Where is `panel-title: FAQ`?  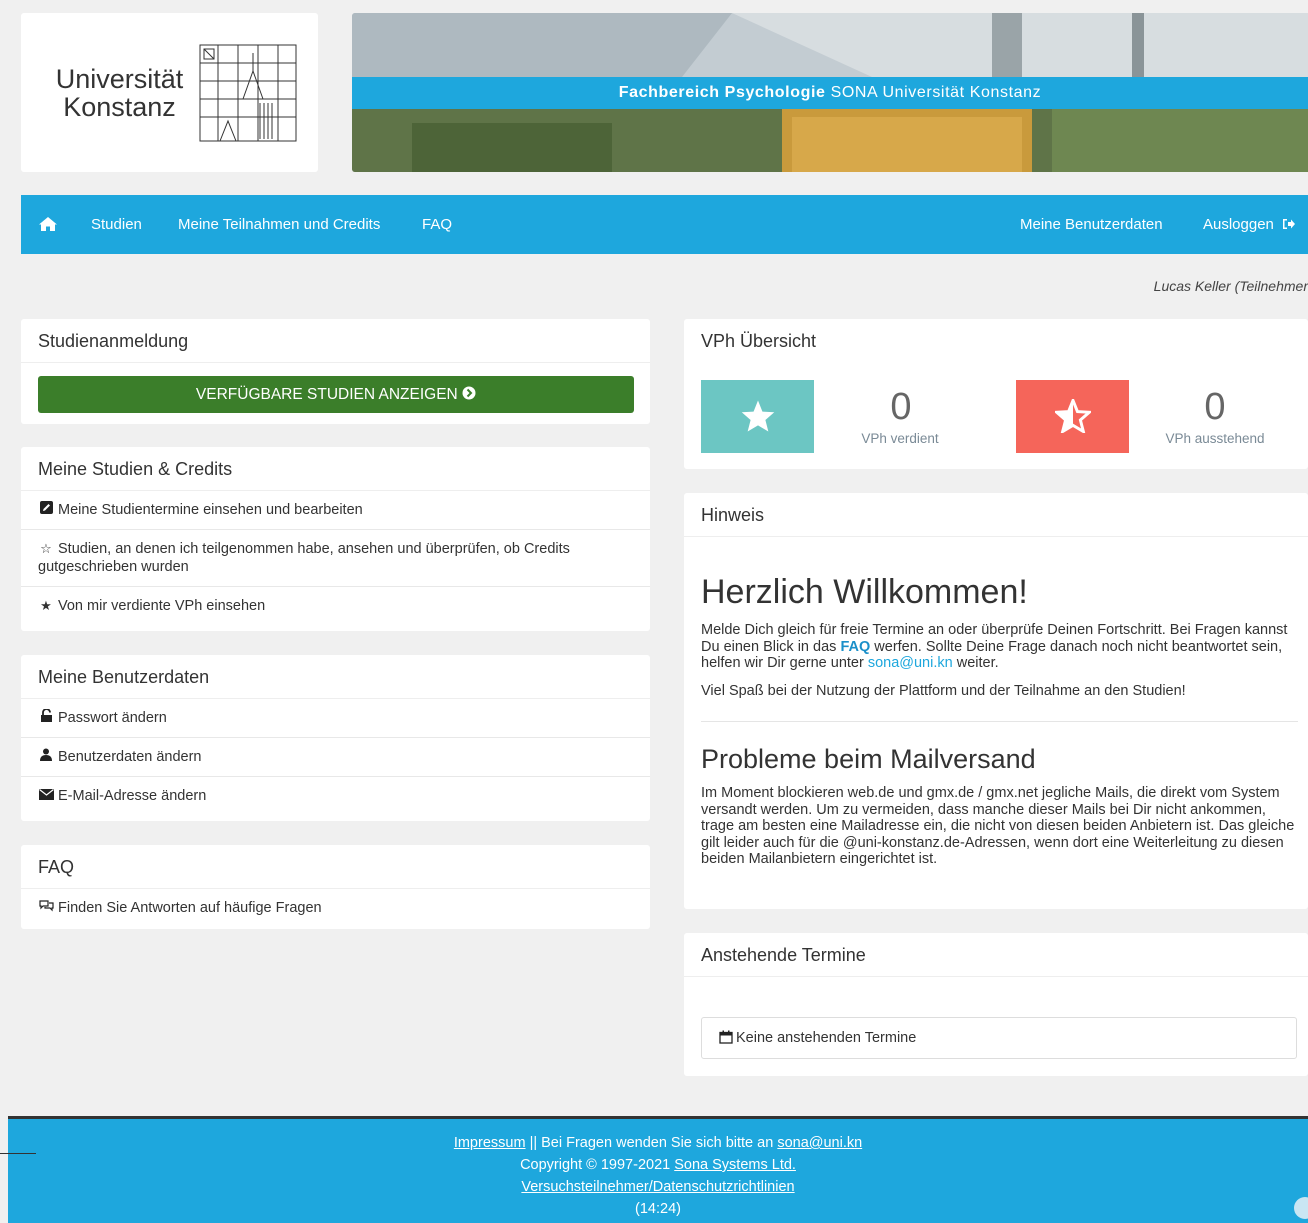 panel-title: FAQ is located at coordinates (335, 867).